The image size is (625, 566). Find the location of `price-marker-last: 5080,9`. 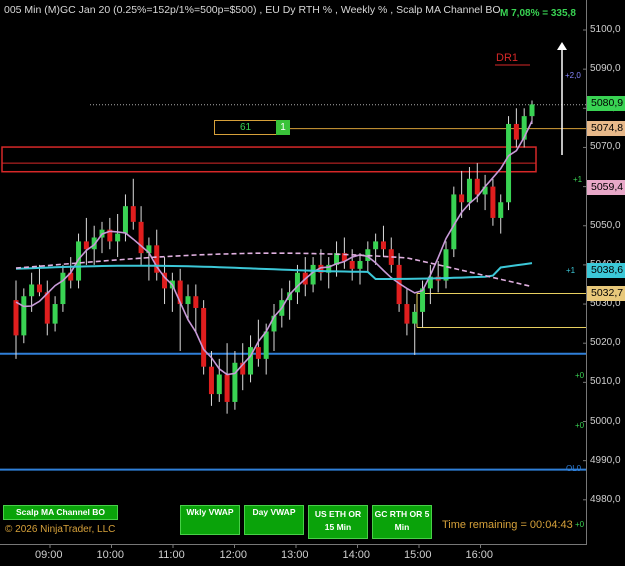

price-marker-last: 5080,9 is located at coordinates (606, 103).